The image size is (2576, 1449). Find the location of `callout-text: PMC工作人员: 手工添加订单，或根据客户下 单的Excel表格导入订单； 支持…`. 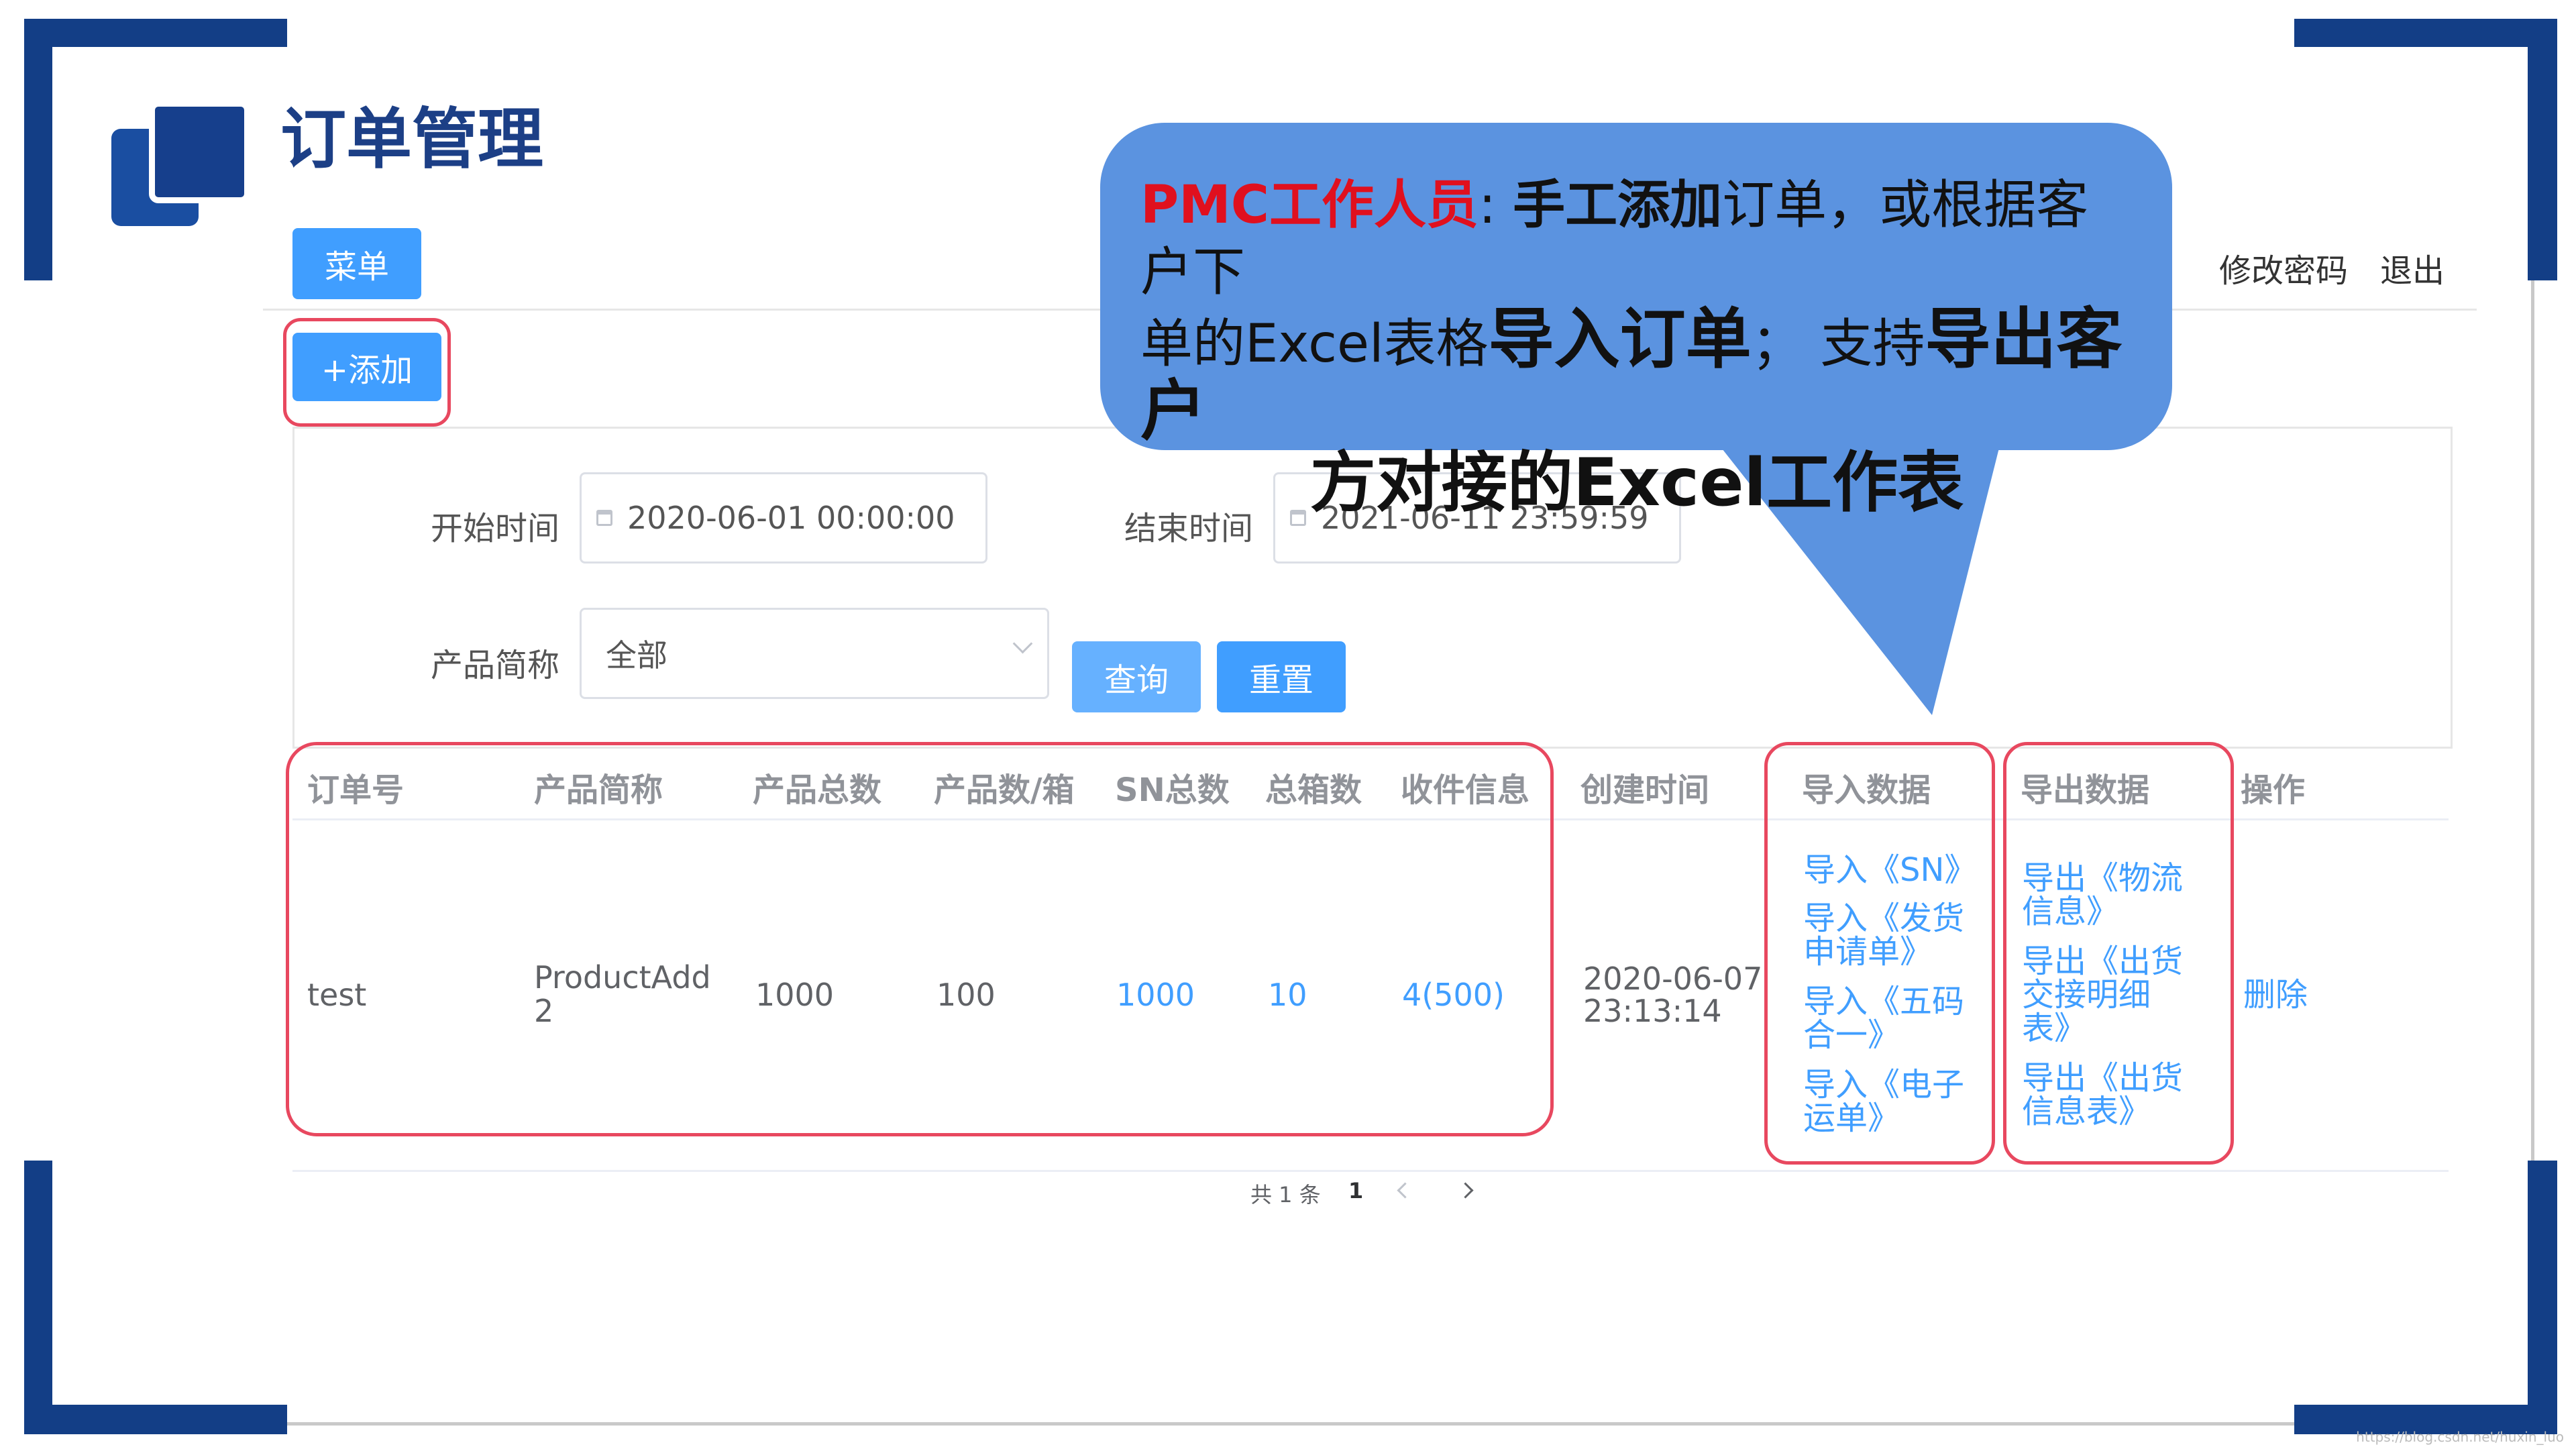

callout-text: PMC工作人员: 手工添加订单，或根据客户下 单的Excel表格导入订单； 支持… is located at coordinates (1631, 348).